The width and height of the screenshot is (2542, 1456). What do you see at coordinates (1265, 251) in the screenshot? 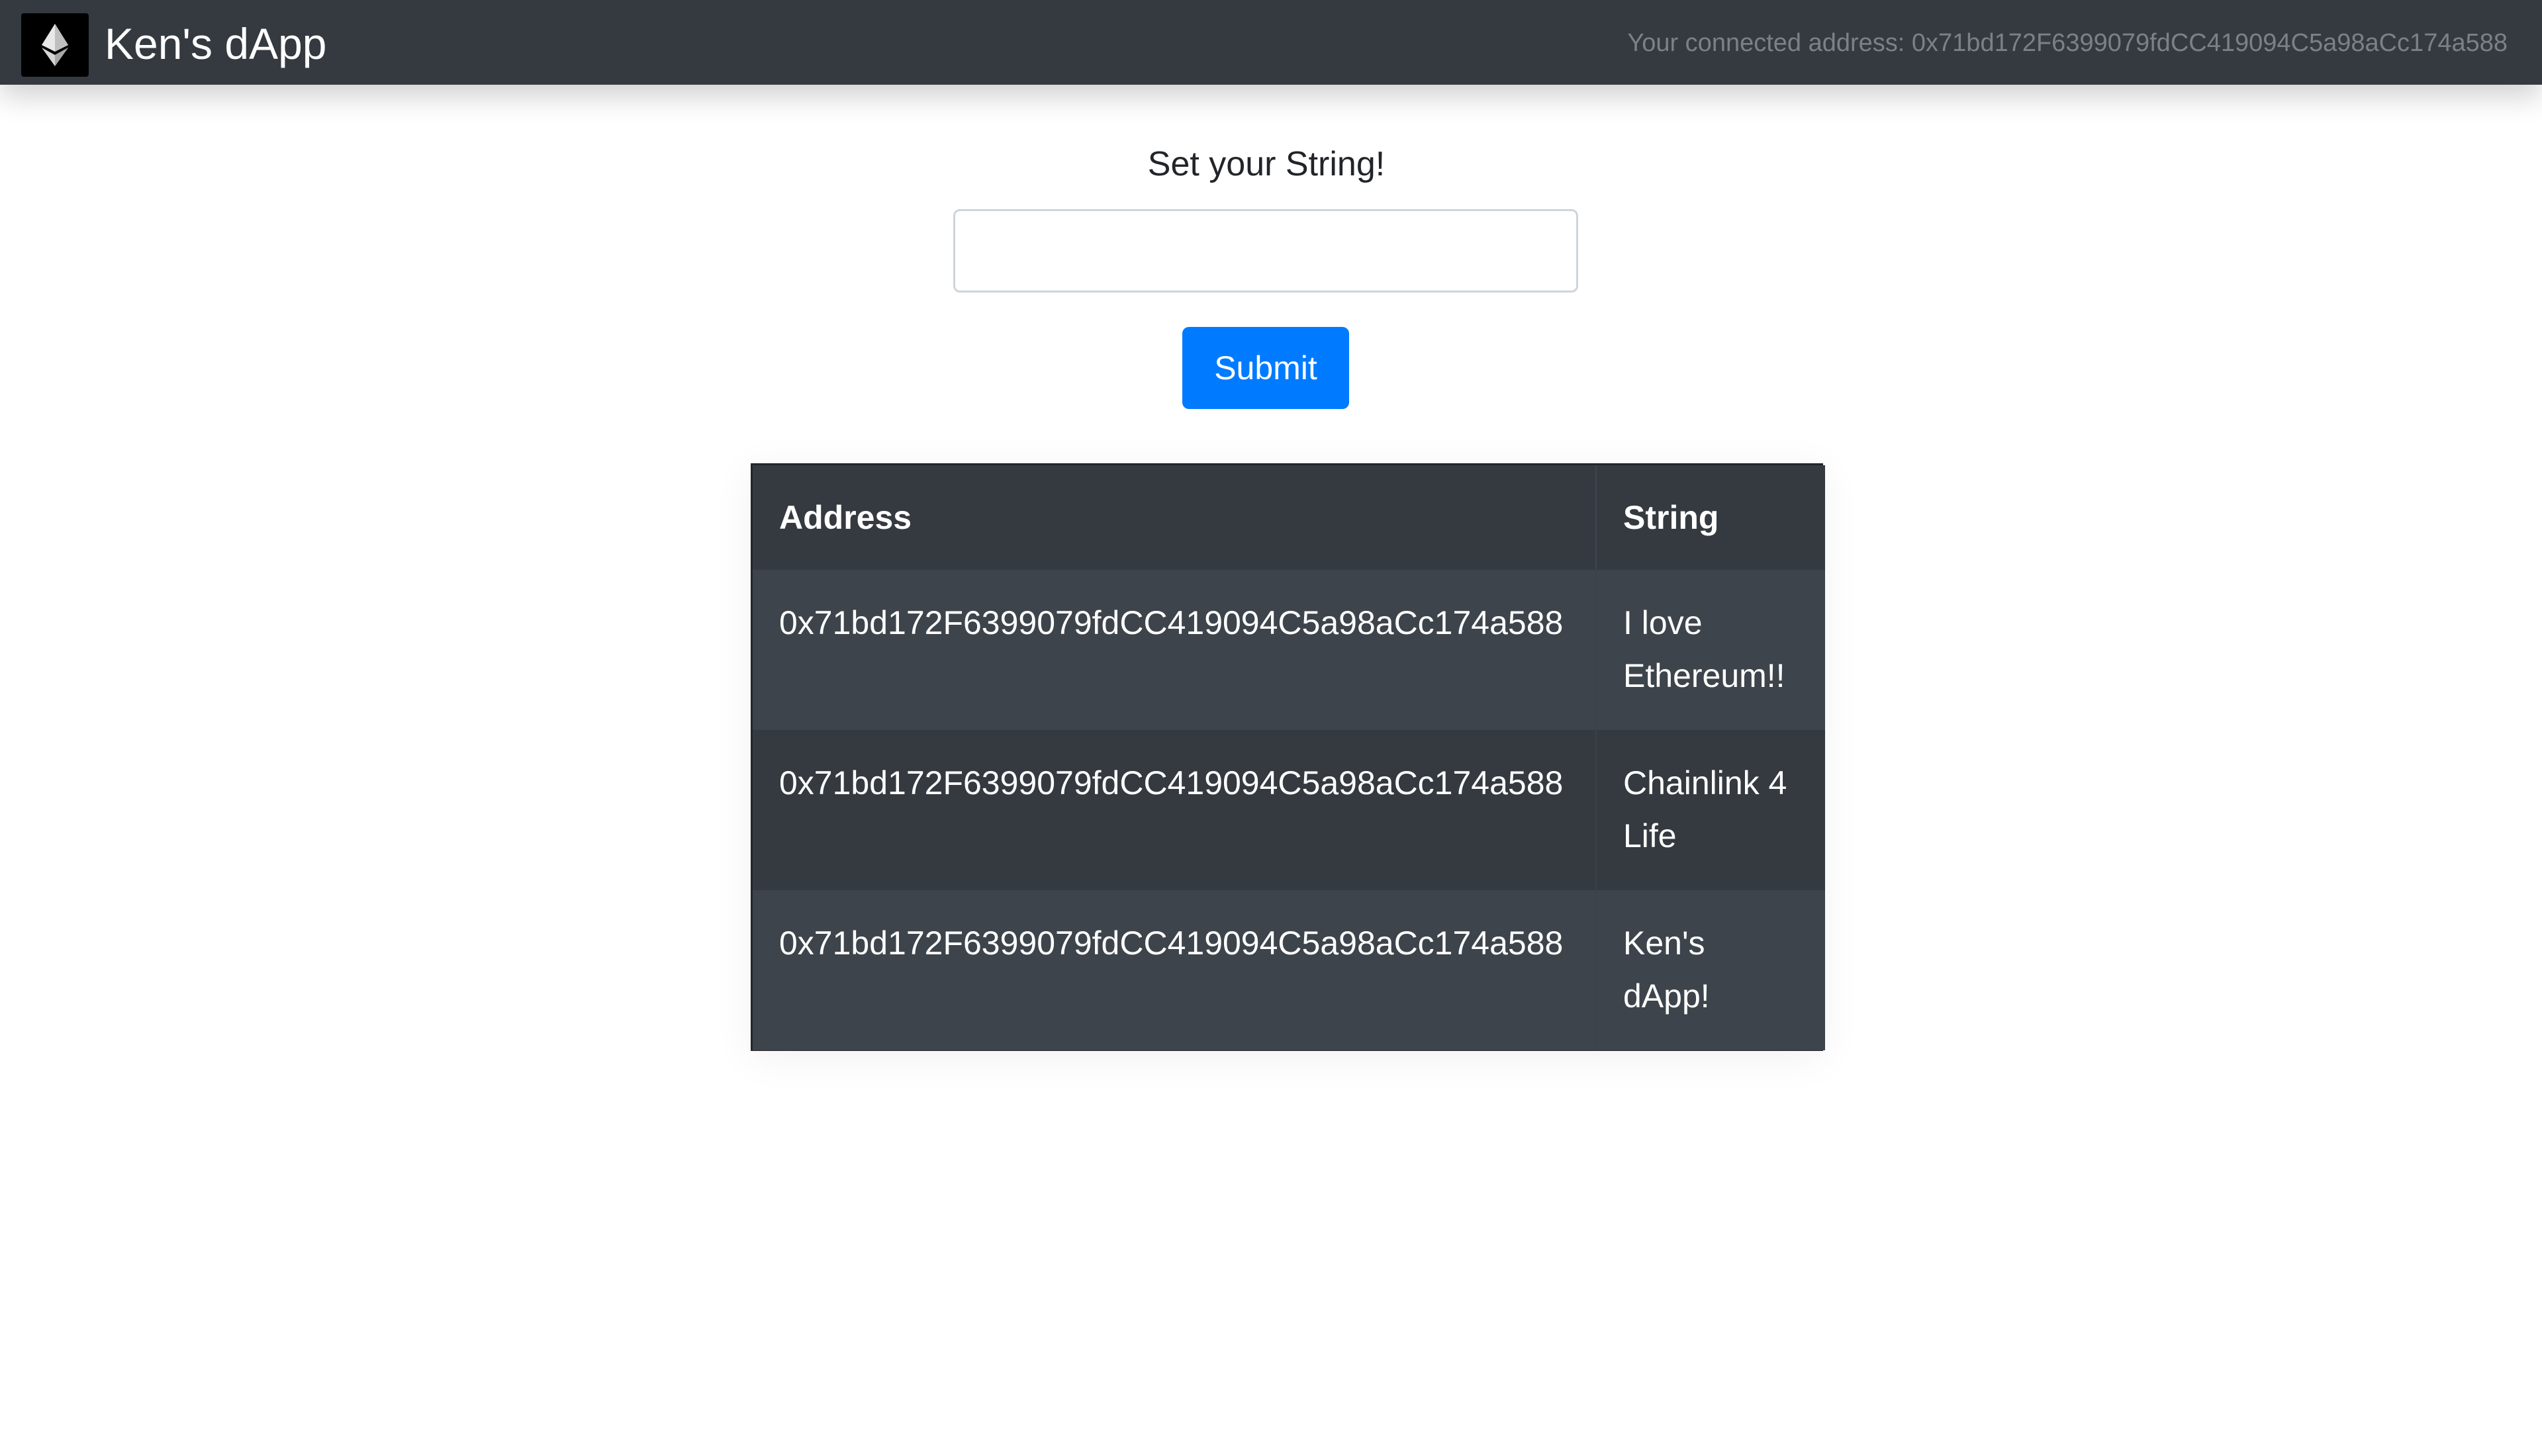
I see `string-input` at bounding box center [1265, 251].